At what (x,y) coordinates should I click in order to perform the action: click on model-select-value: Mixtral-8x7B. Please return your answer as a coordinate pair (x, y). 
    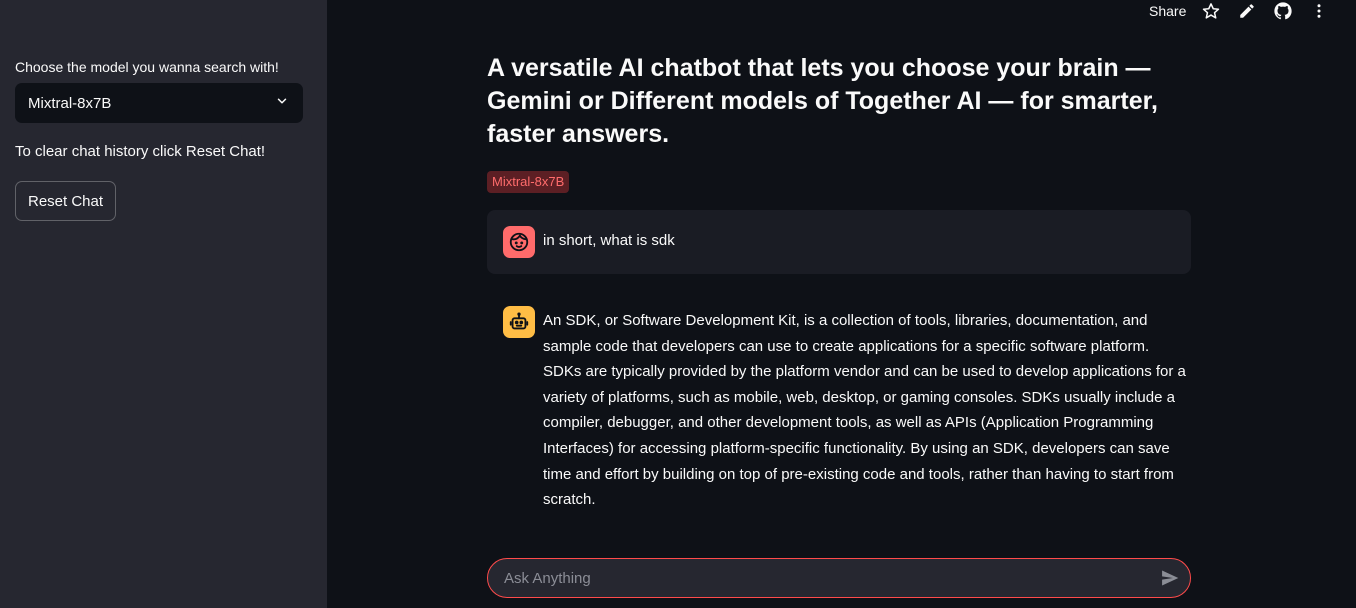
    Looking at the image, I should click on (70, 103).